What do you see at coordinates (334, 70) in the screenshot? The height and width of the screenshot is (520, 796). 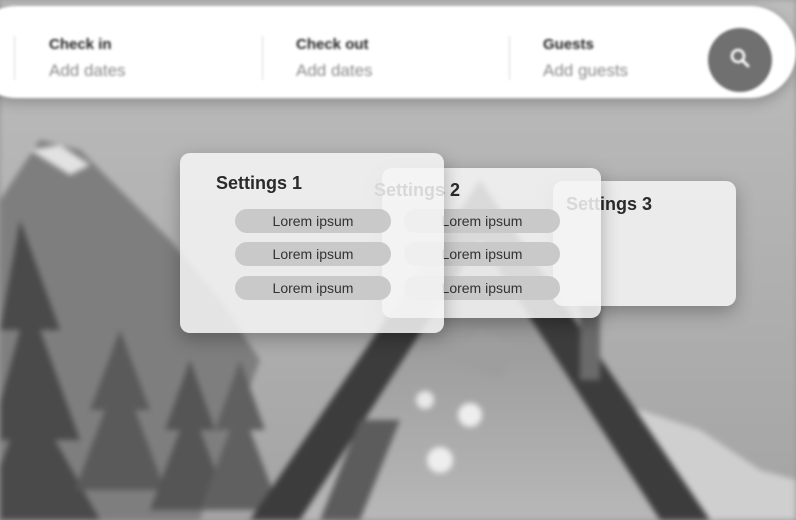 I see `check-out-placeholder: Add dates` at bounding box center [334, 70].